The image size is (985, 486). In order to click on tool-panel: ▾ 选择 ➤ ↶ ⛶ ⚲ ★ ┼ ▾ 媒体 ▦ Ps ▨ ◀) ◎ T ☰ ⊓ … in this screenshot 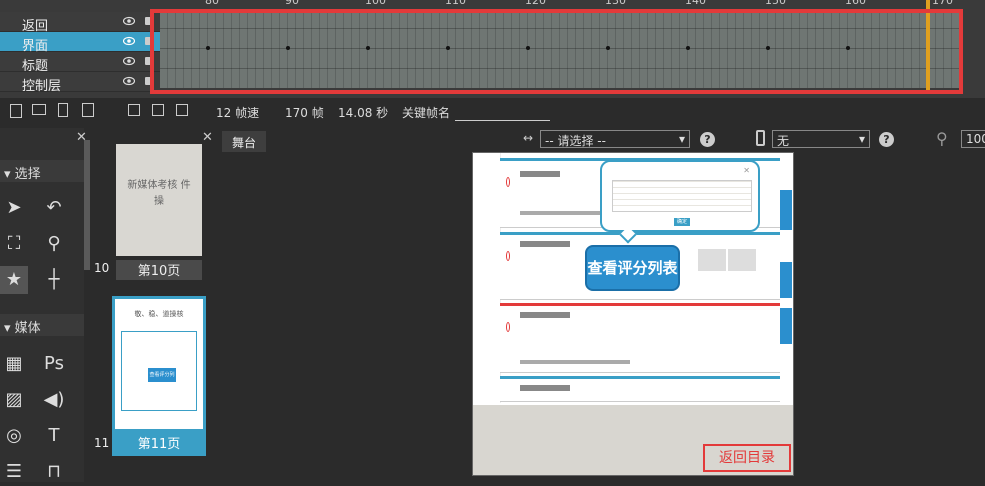, I will do `click(43, 305)`.